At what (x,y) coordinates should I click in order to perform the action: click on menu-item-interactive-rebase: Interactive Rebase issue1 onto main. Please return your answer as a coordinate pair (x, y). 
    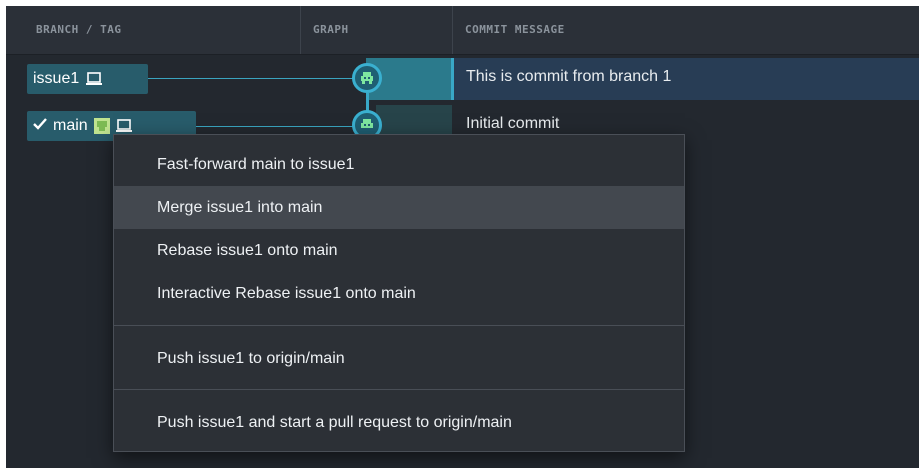
    Looking at the image, I should click on (399, 293).